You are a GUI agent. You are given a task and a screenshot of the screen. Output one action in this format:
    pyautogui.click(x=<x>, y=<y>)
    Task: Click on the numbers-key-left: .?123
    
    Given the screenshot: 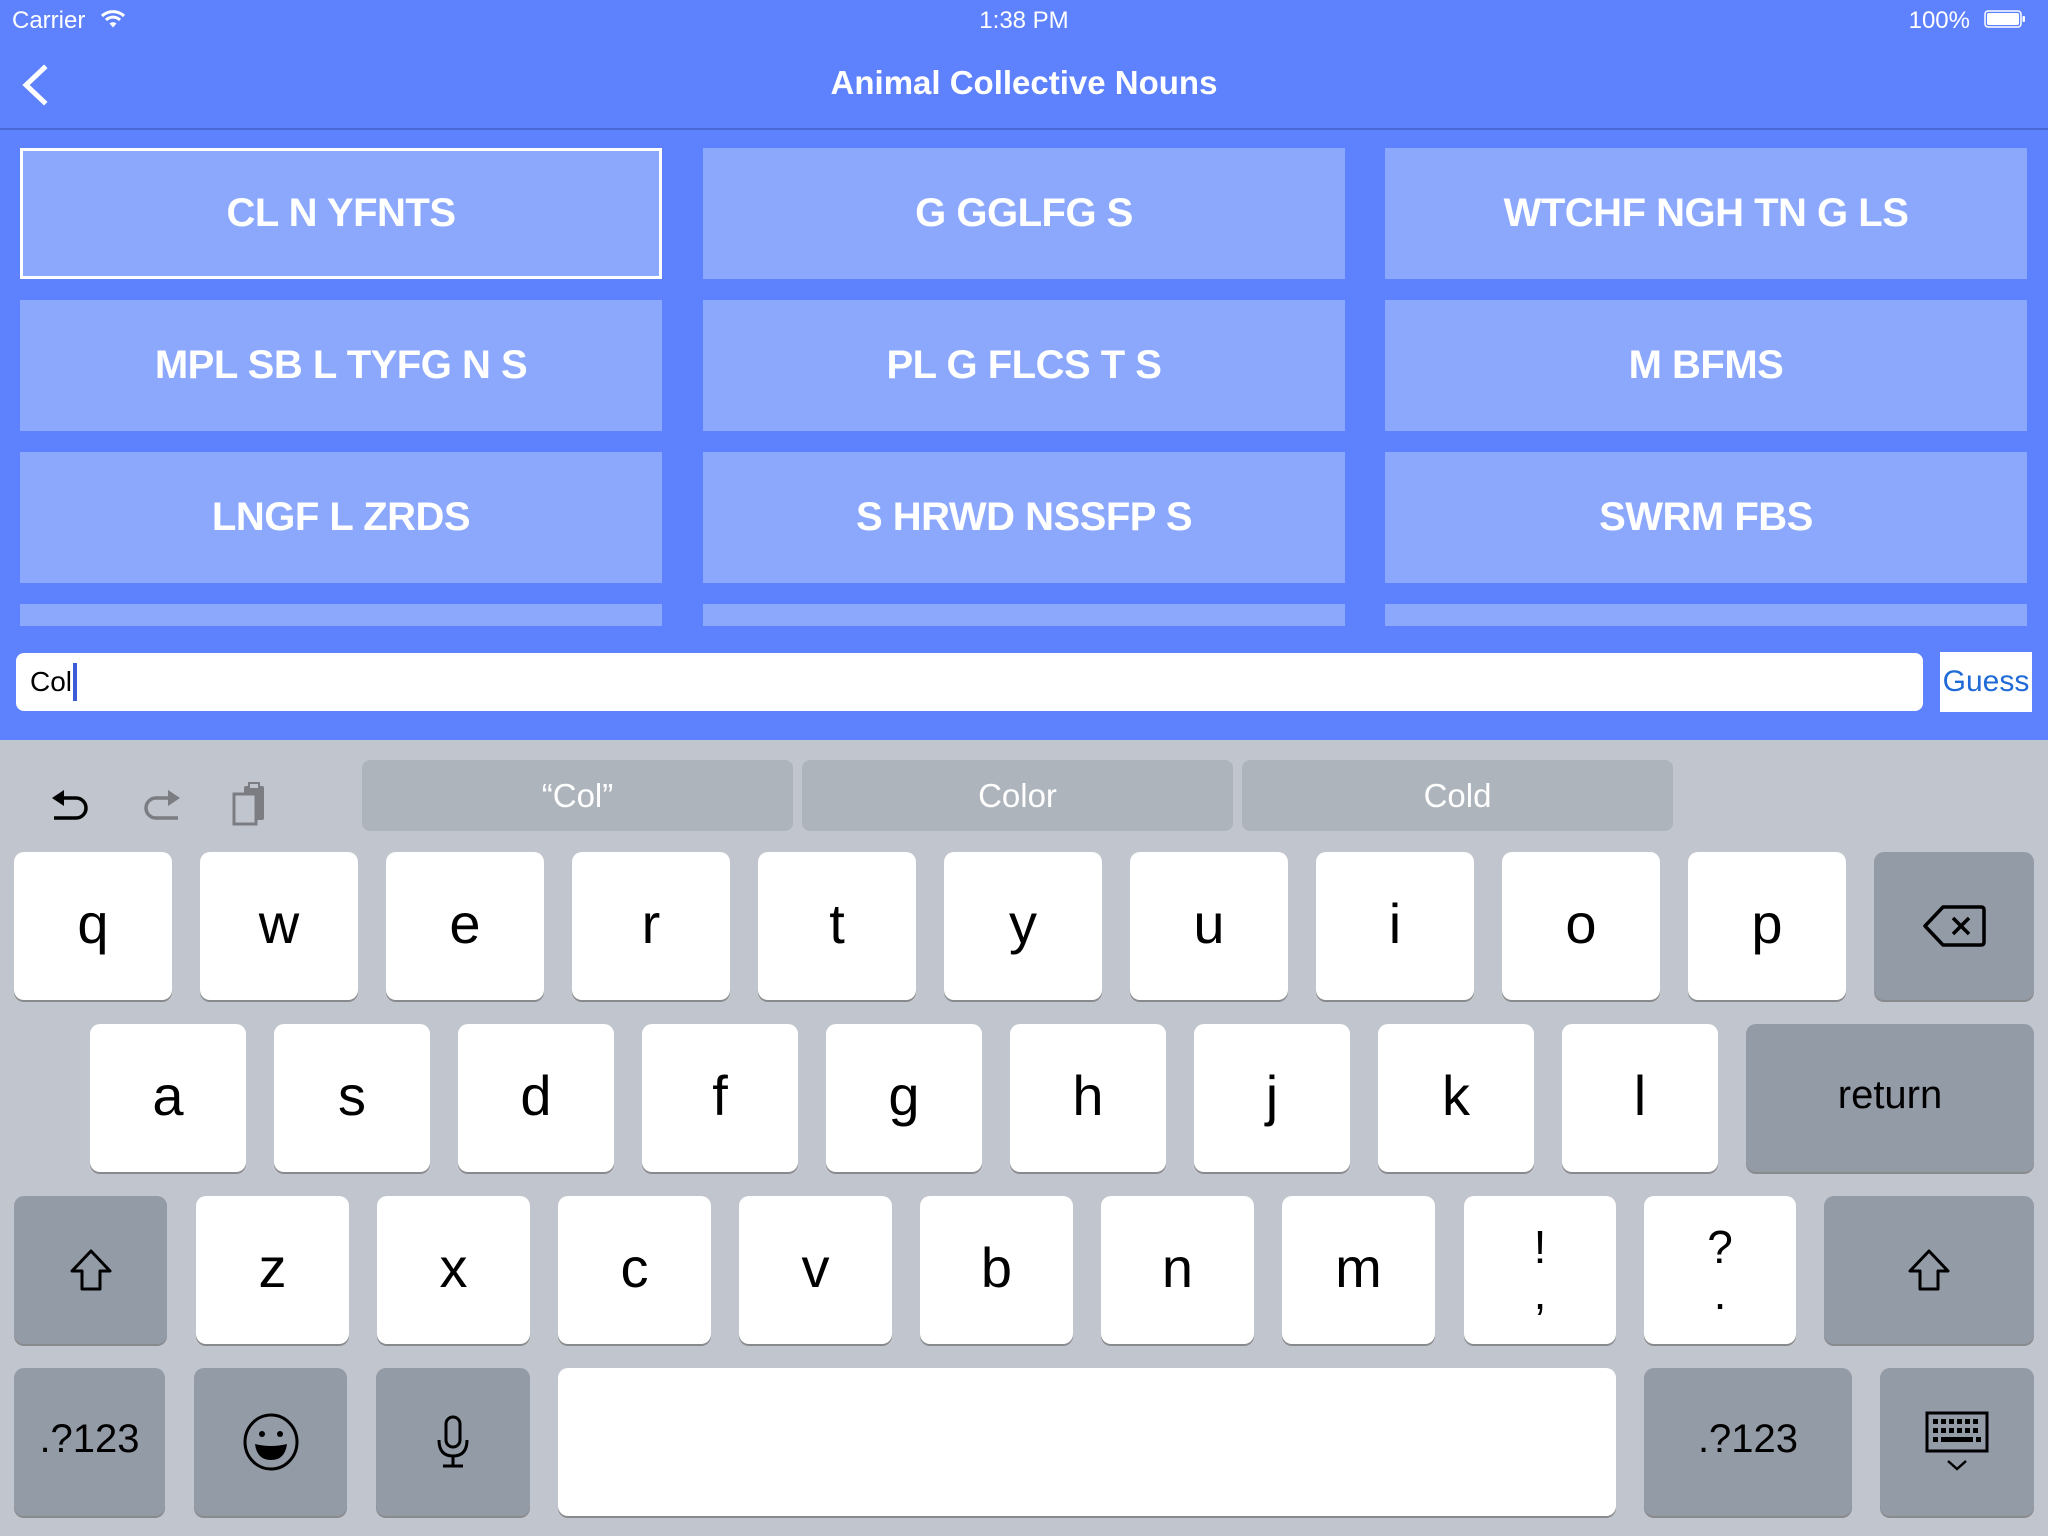 What is the action you would take?
    pyautogui.click(x=89, y=1442)
    